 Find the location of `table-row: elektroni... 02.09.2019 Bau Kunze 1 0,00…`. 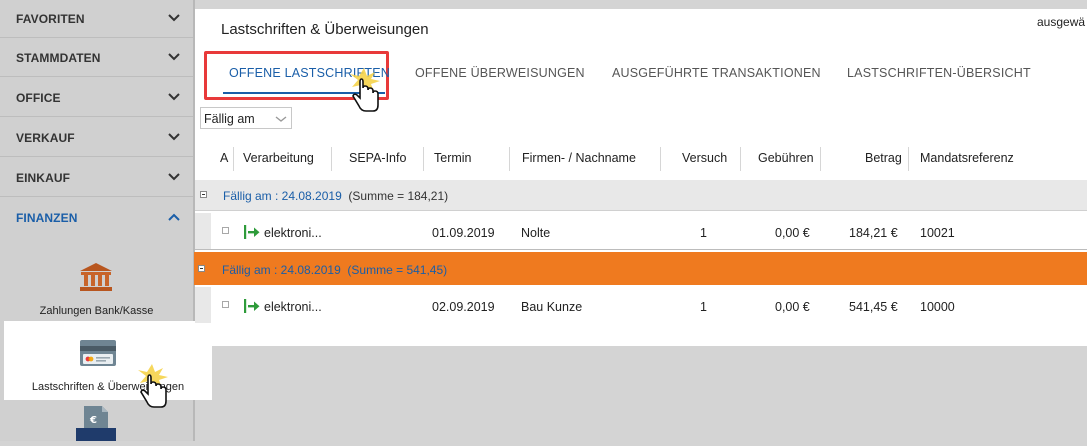

table-row: elektroni... 02.09.2019 Bau Kunze 1 0,00… is located at coordinates (641, 305).